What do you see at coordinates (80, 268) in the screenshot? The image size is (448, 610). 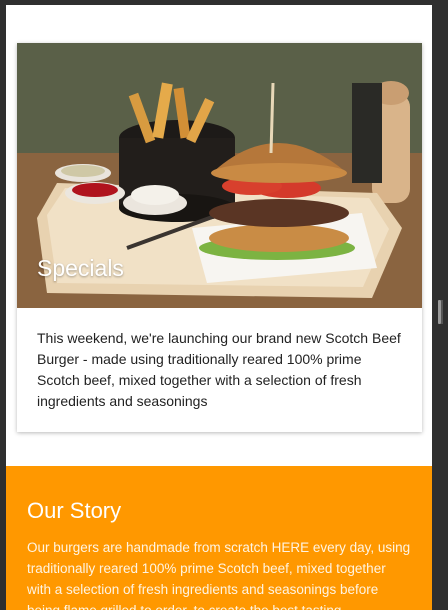 I see `specials-title: Specials` at bounding box center [80, 268].